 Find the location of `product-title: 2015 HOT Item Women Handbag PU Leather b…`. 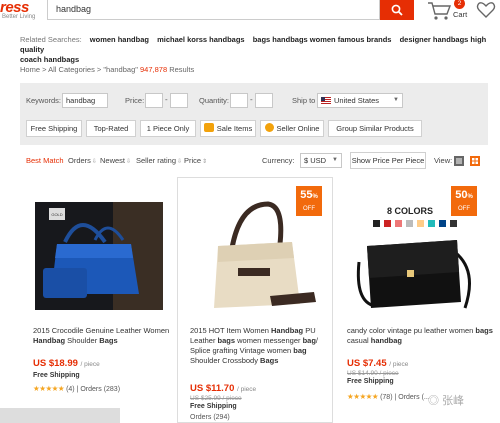

product-title: 2015 HOT Item Women Handbag PU Leather b… is located at coordinates (264, 346).